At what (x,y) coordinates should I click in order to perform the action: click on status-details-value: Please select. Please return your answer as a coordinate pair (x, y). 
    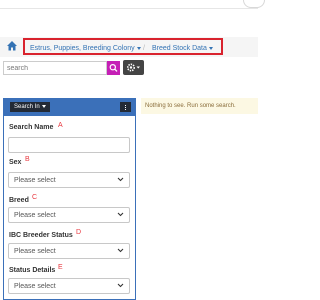
    Looking at the image, I should click on (35, 286).